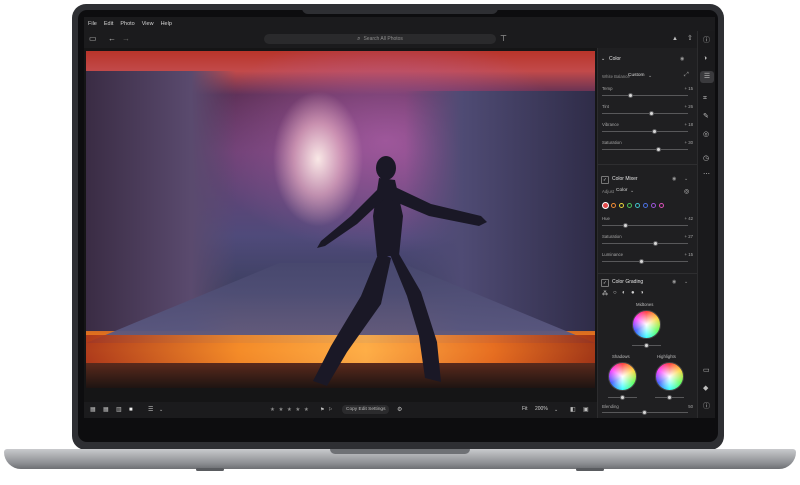  I want to click on midtones-slider-knob, so click(646, 345).